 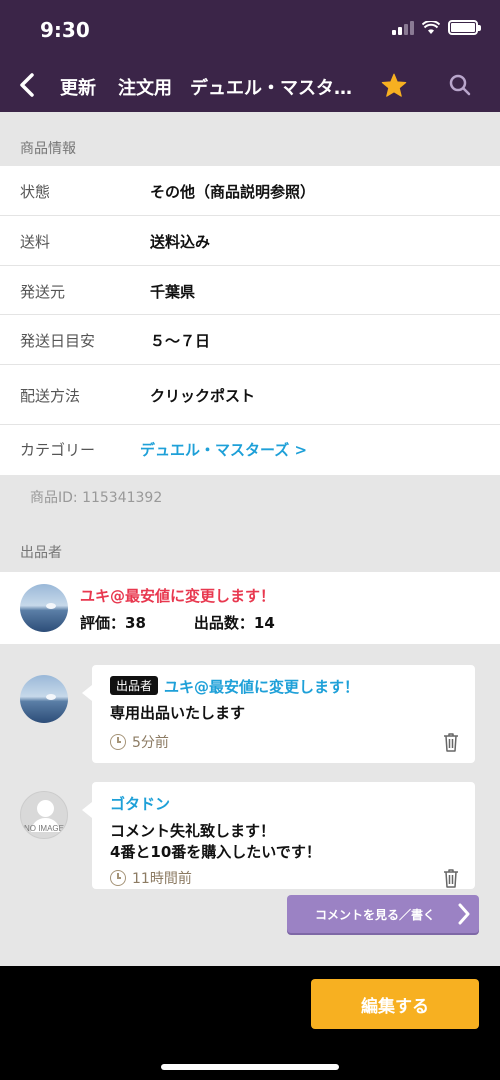 What do you see at coordinates (173, 292) in the screenshot?
I see `info-value: 千葉県` at bounding box center [173, 292].